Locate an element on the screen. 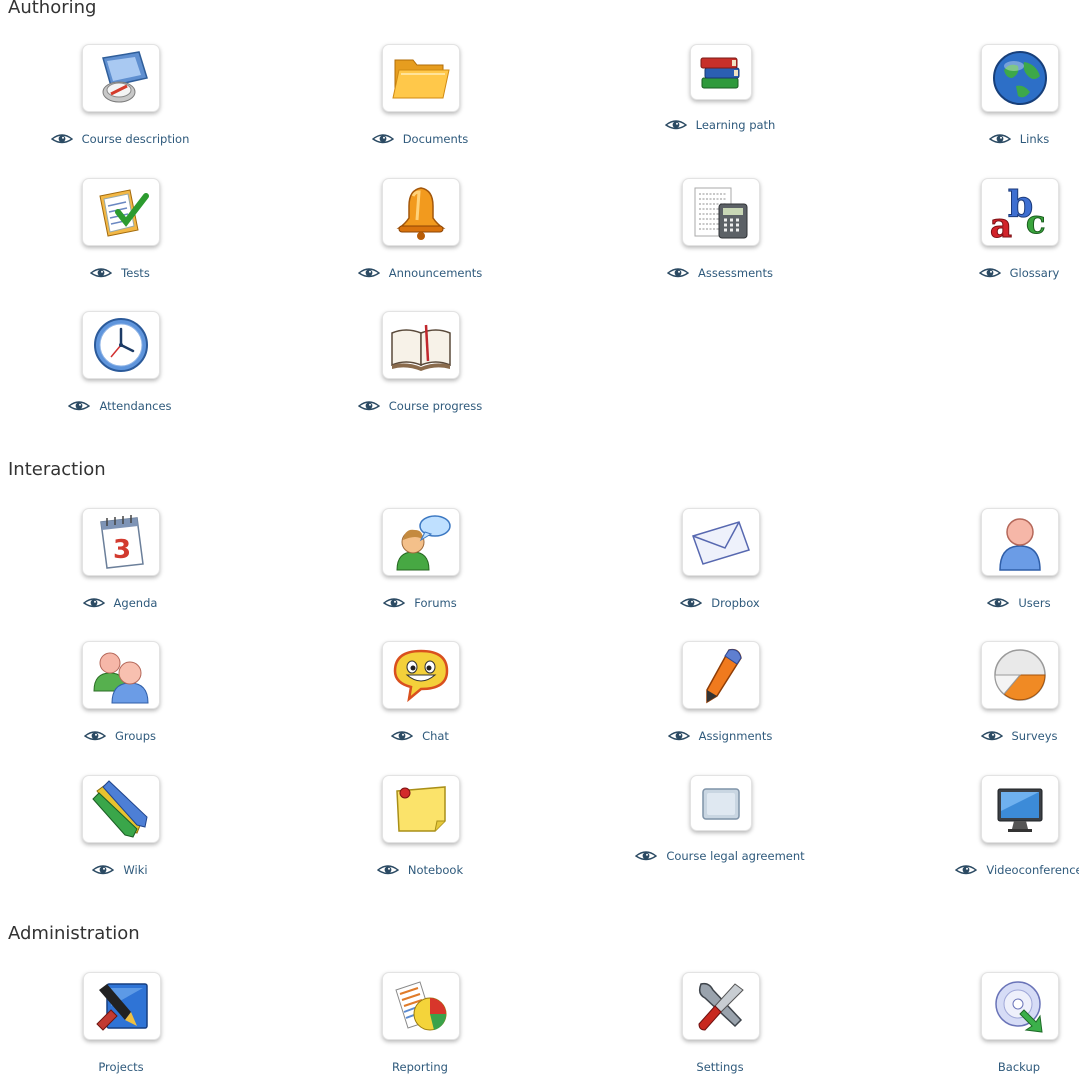 The image size is (1079, 1079). tool-link: Course legal agreement is located at coordinates (720, 856).